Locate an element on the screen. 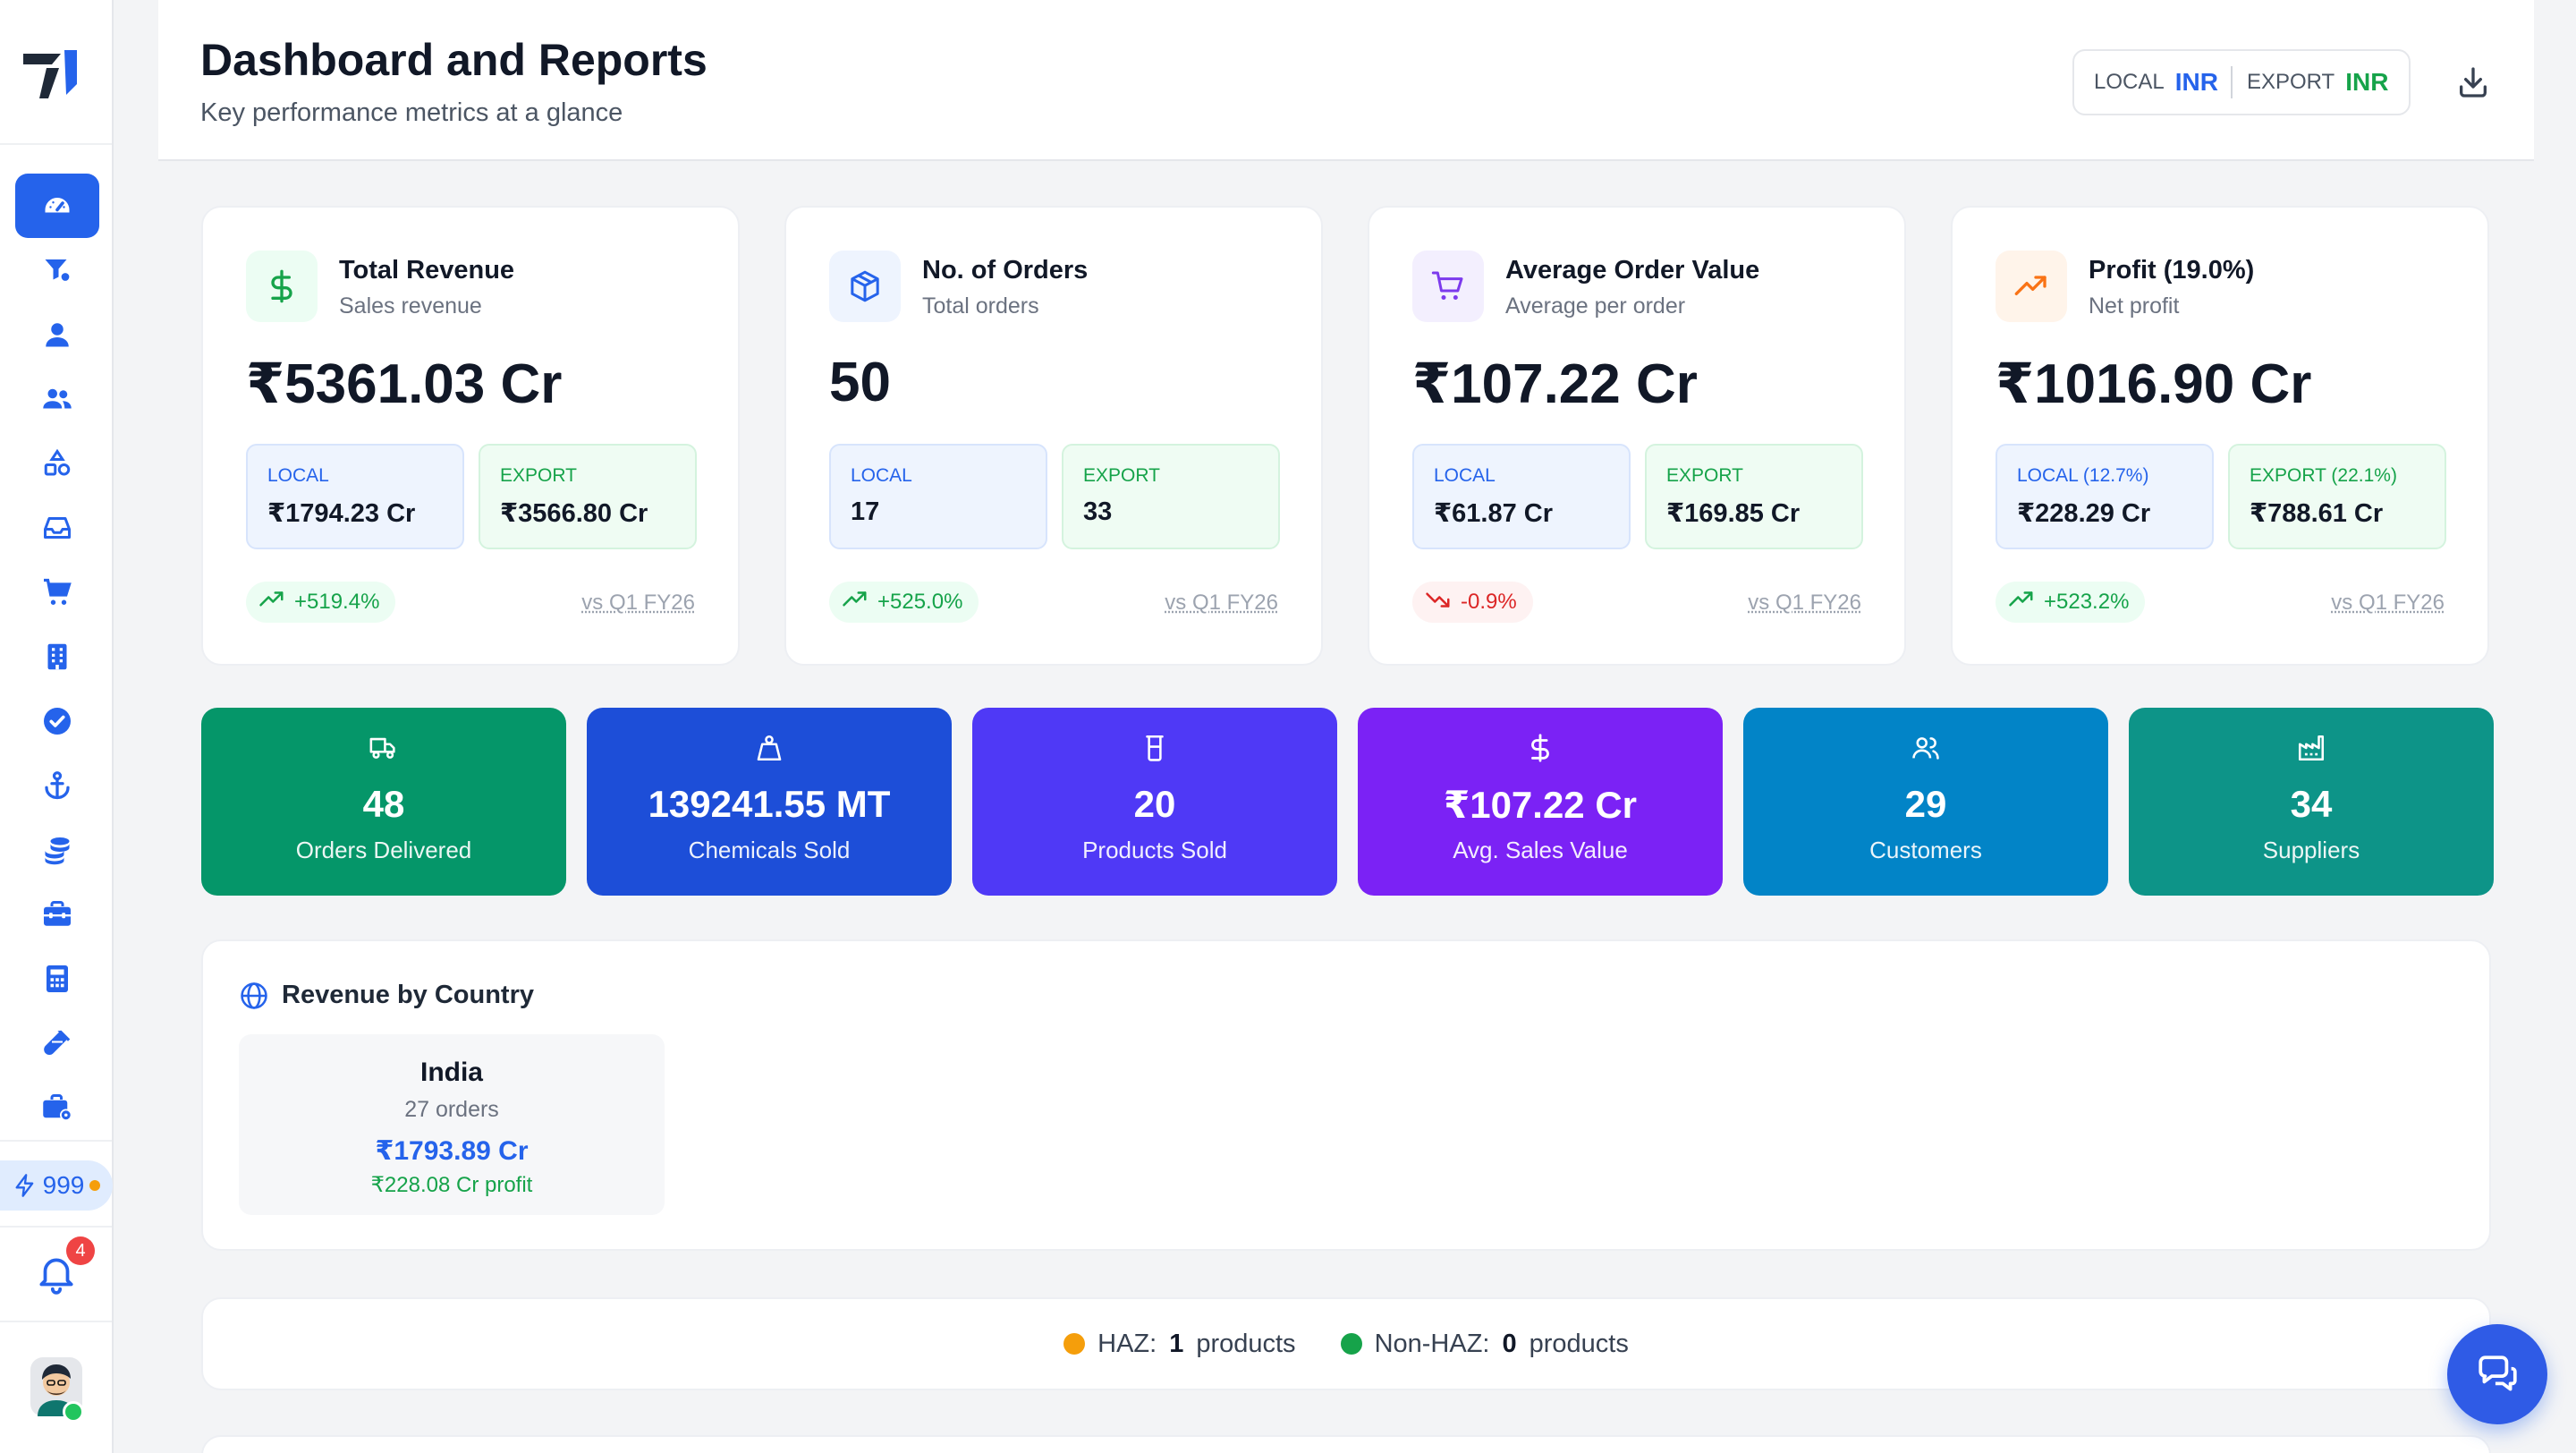  online-status-dot is located at coordinates (73, 1412).